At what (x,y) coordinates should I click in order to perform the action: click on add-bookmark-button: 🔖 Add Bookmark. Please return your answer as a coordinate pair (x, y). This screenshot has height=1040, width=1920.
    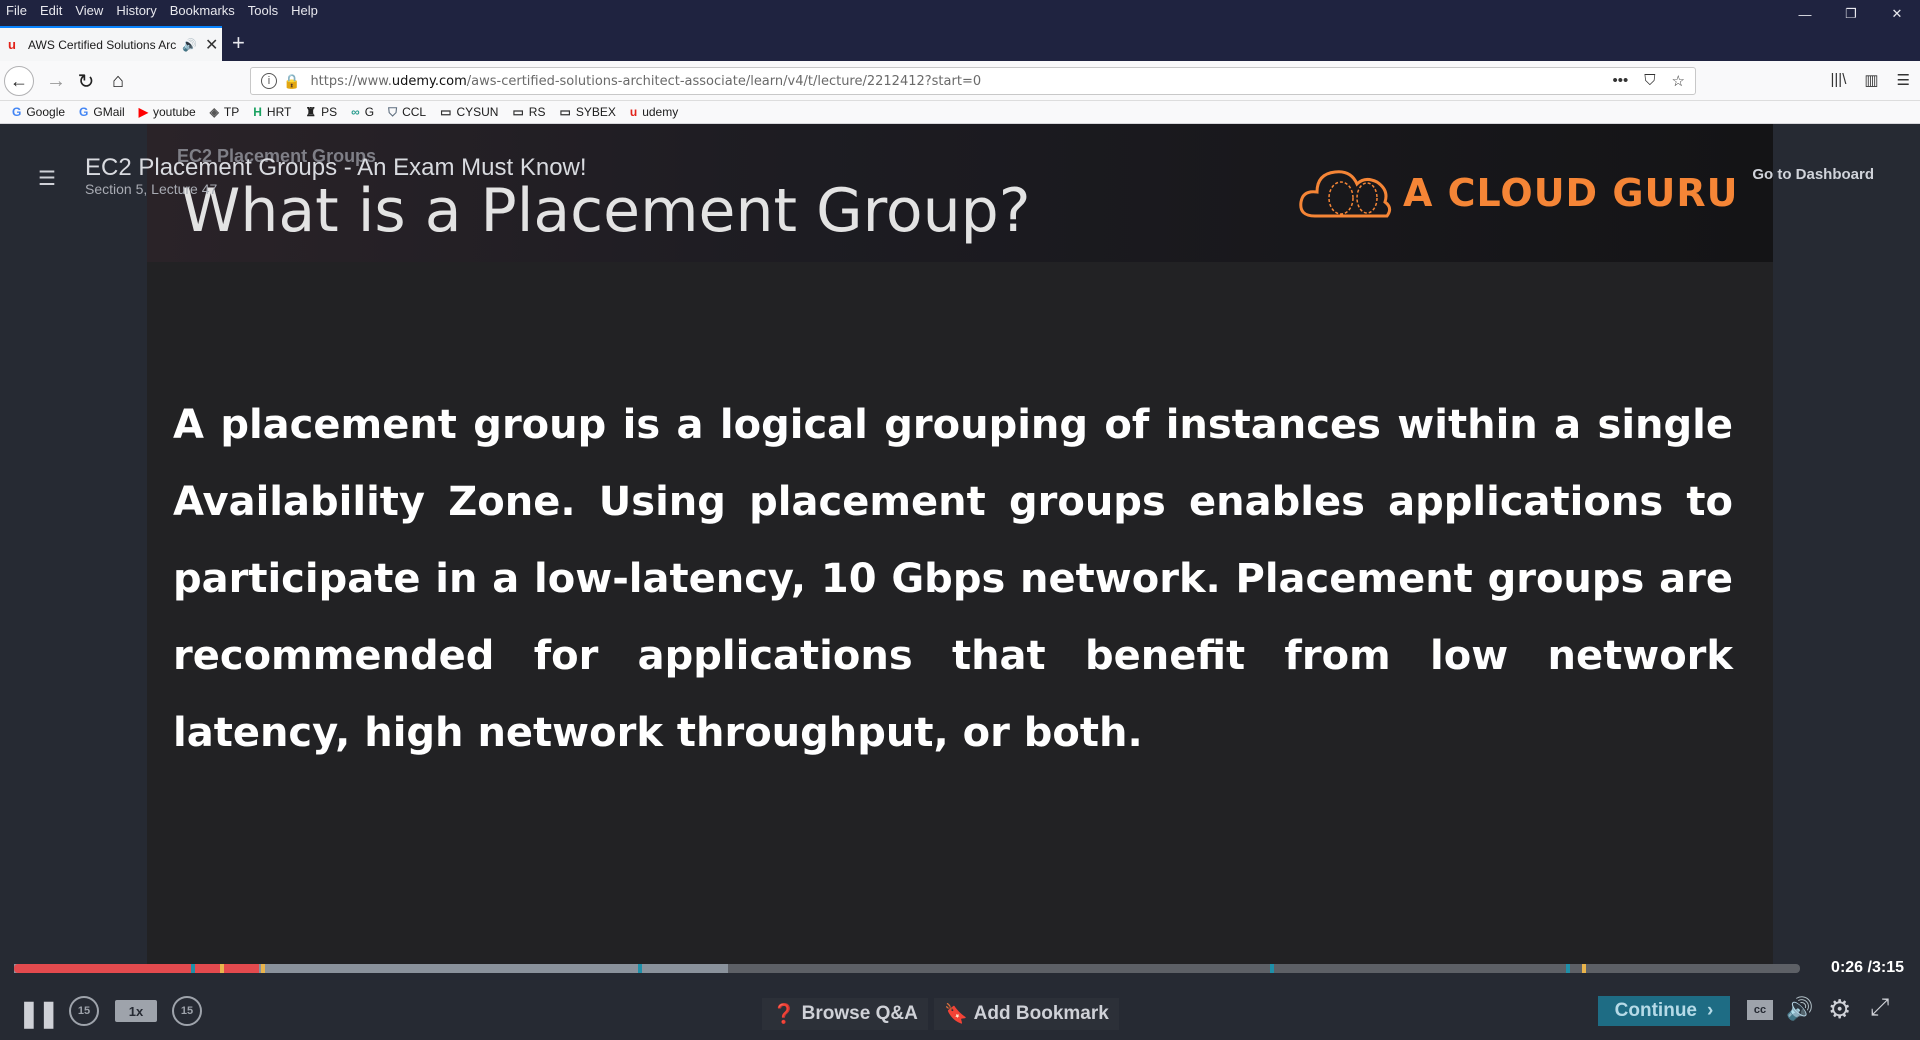
    Looking at the image, I should click on (1026, 1014).